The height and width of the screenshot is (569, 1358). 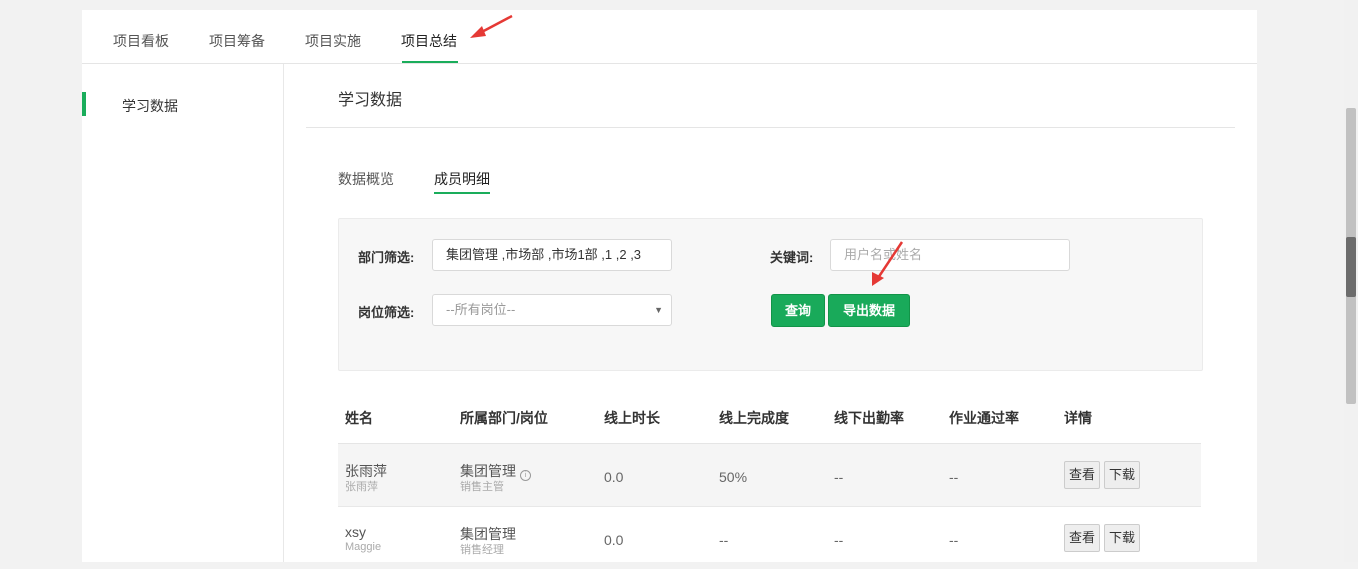 I want to click on sidebar-item-learning-data: 学习数据, so click(x=182, y=104).